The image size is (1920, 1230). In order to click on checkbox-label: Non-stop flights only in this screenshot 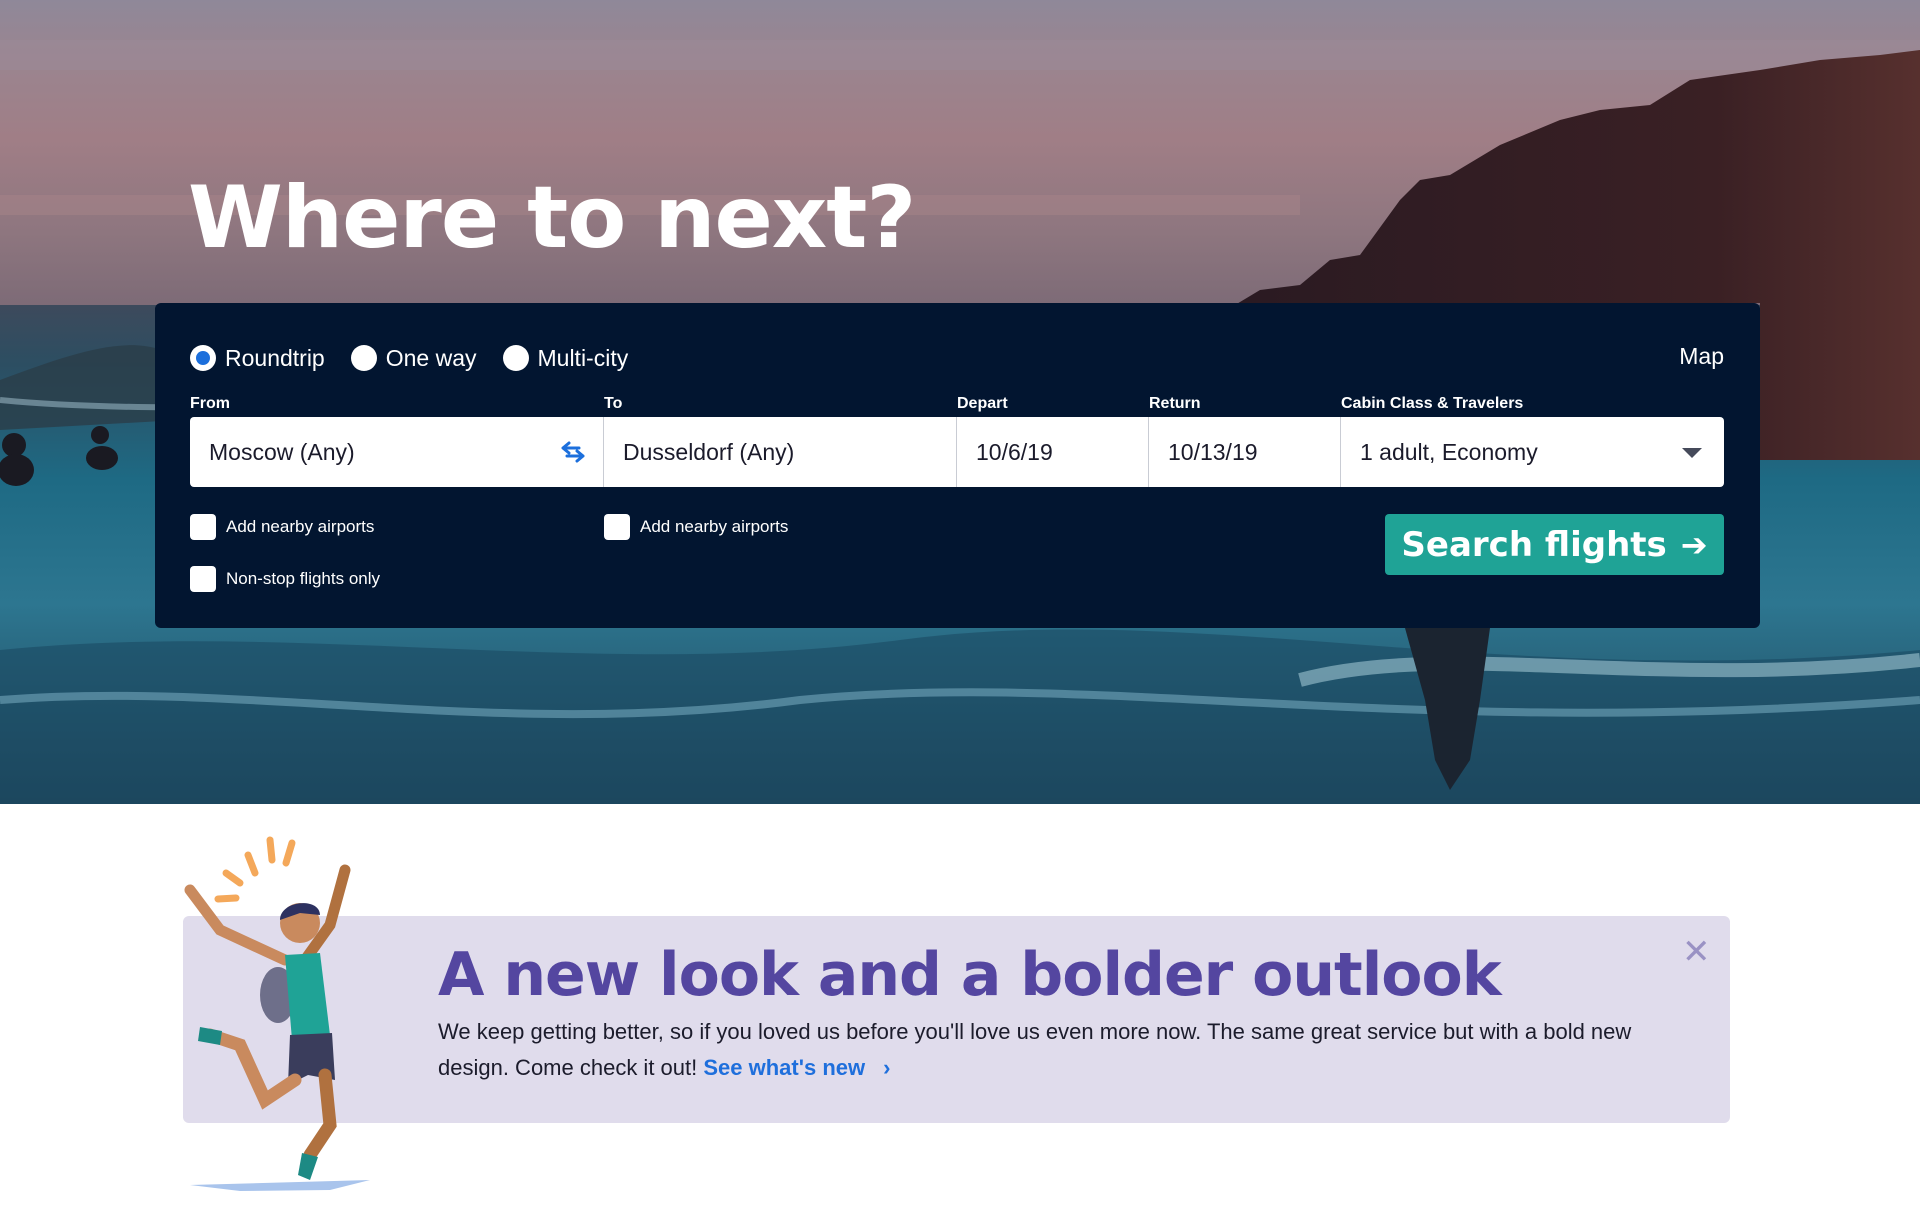, I will do `click(303, 578)`.